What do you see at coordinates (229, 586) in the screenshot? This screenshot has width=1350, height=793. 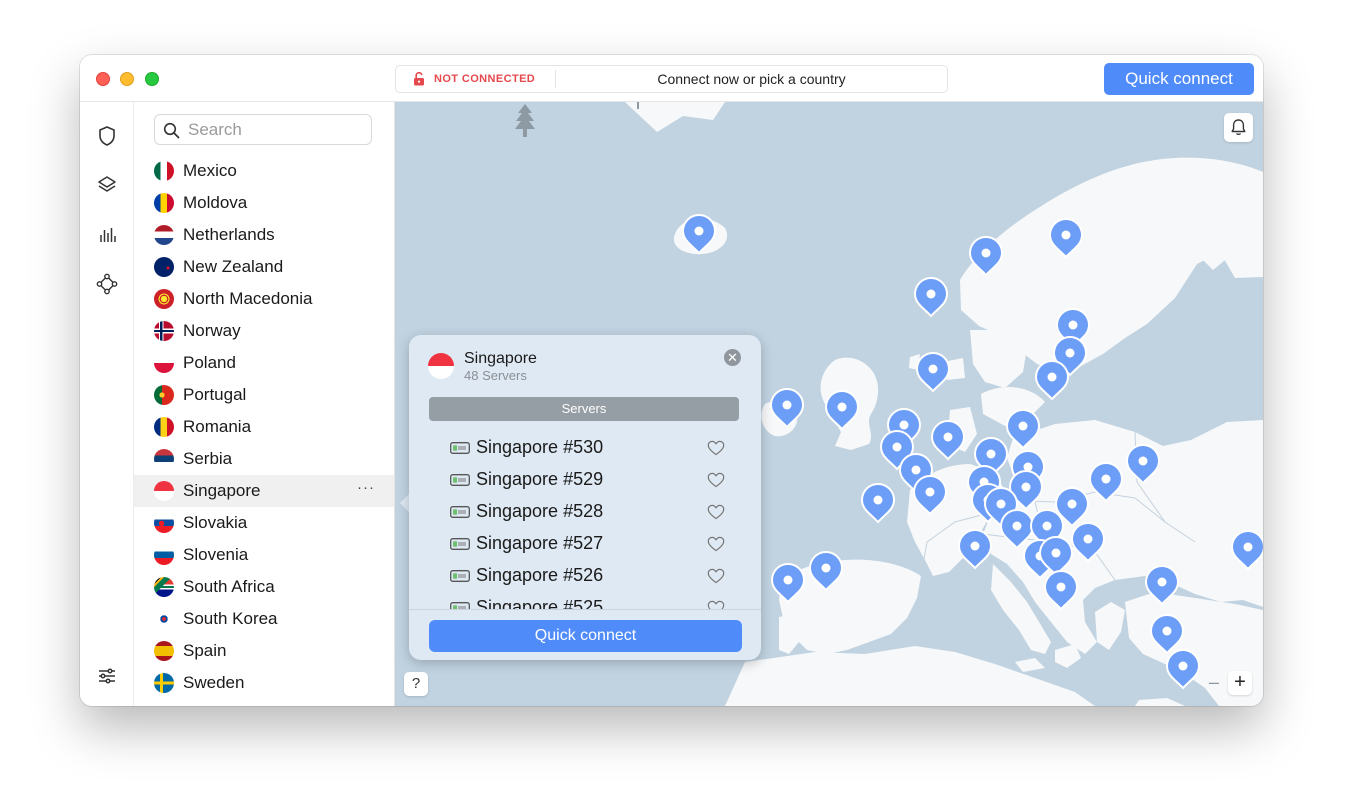 I see `country-name: South Africa` at bounding box center [229, 586].